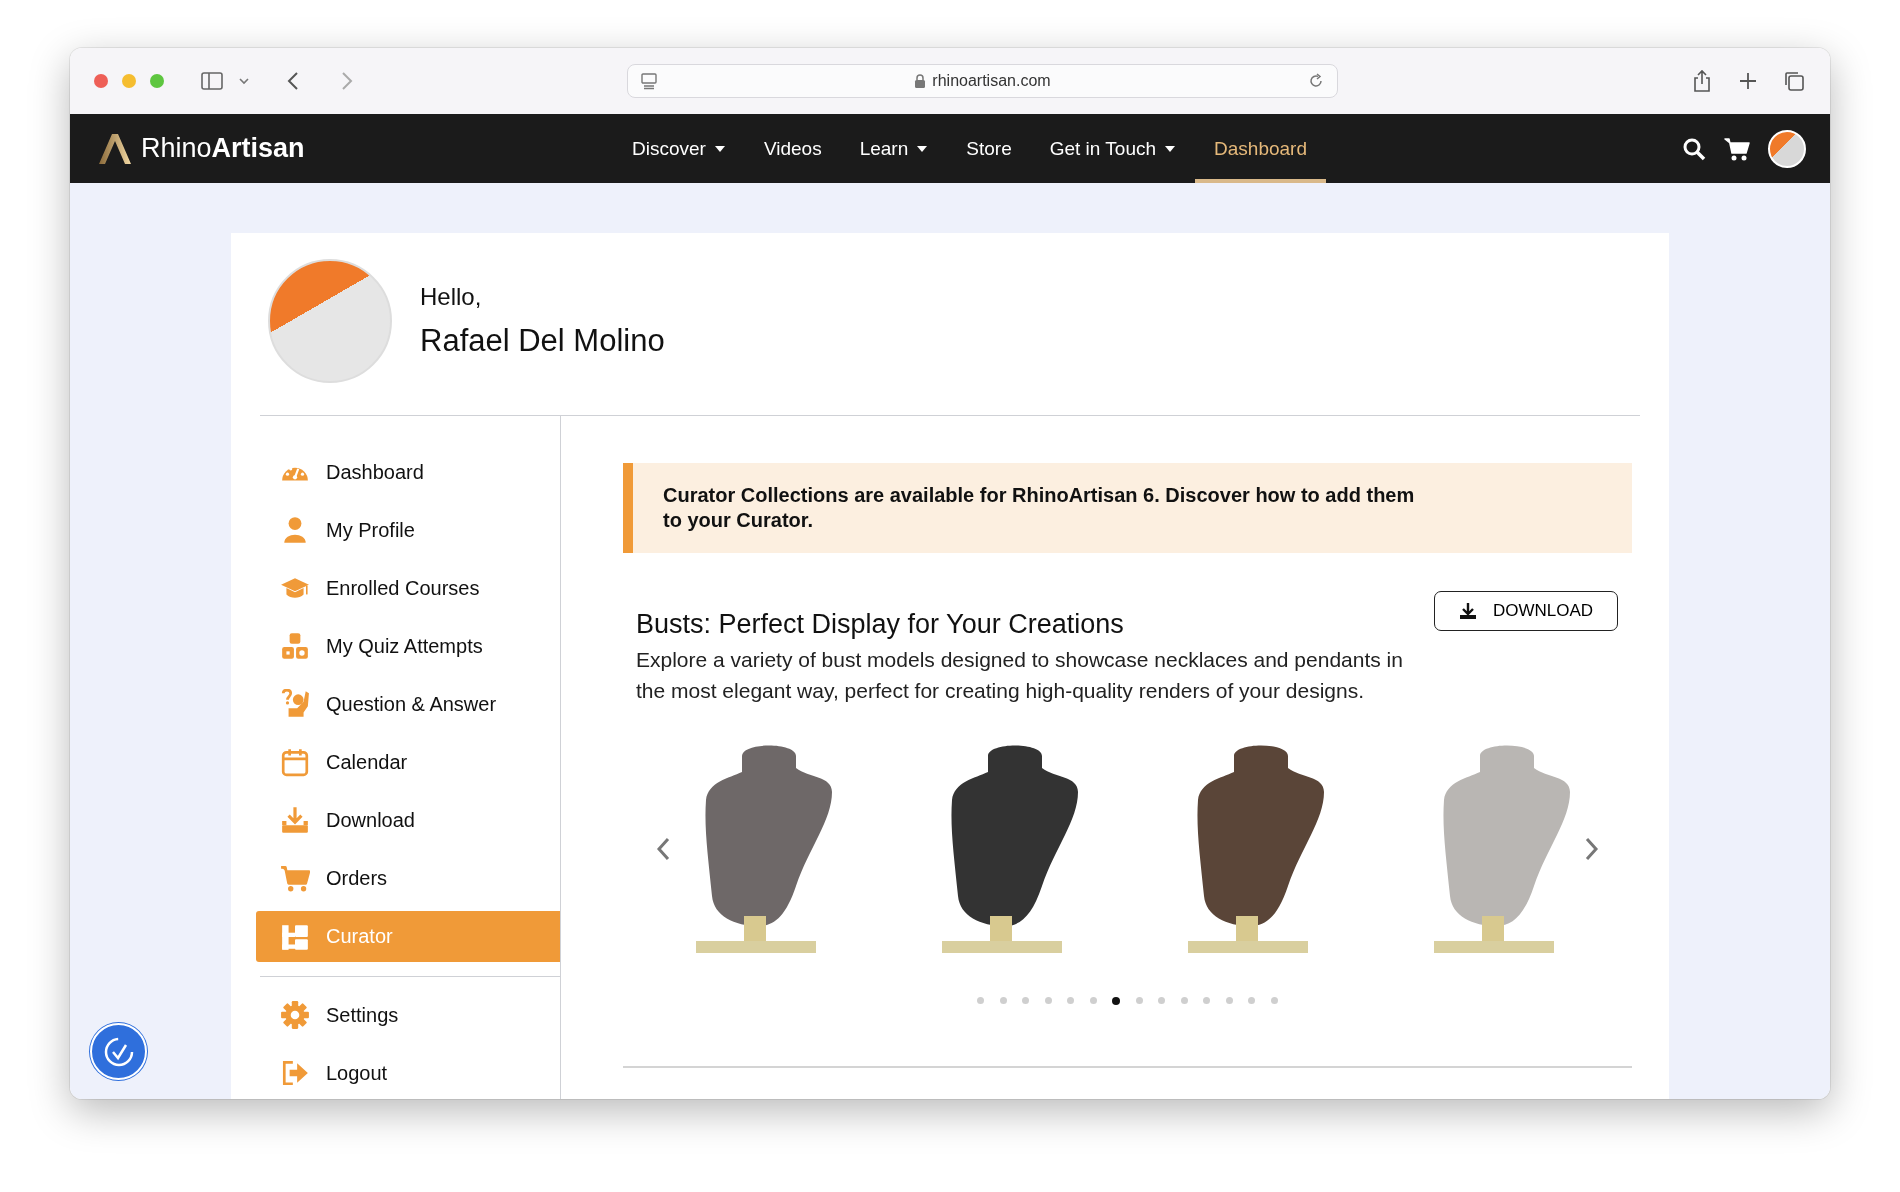 This screenshot has height=1192, width=1900. I want to click on address-bar: rhinoartisan.com, so click(982, 81).